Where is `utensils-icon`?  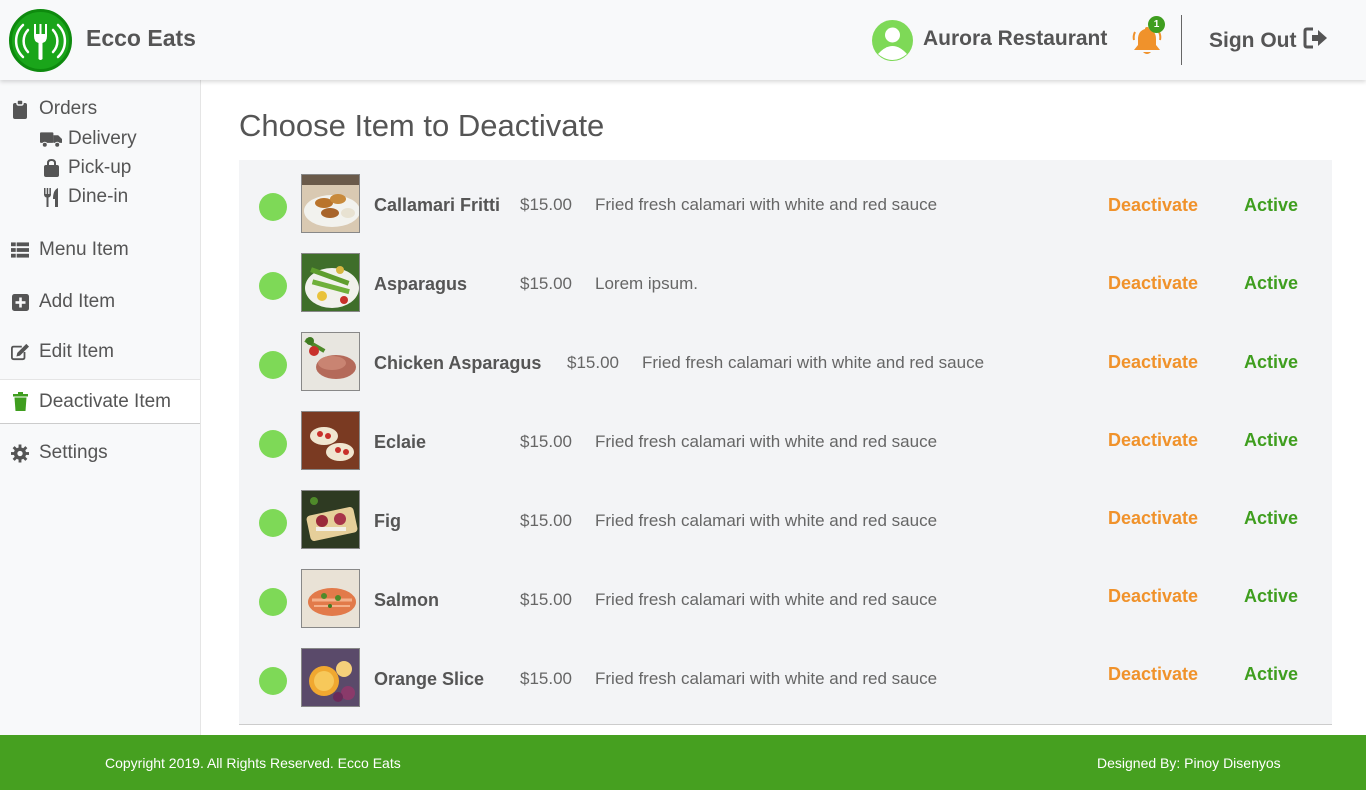
utensils-icon is located at coordinates (51, 197).